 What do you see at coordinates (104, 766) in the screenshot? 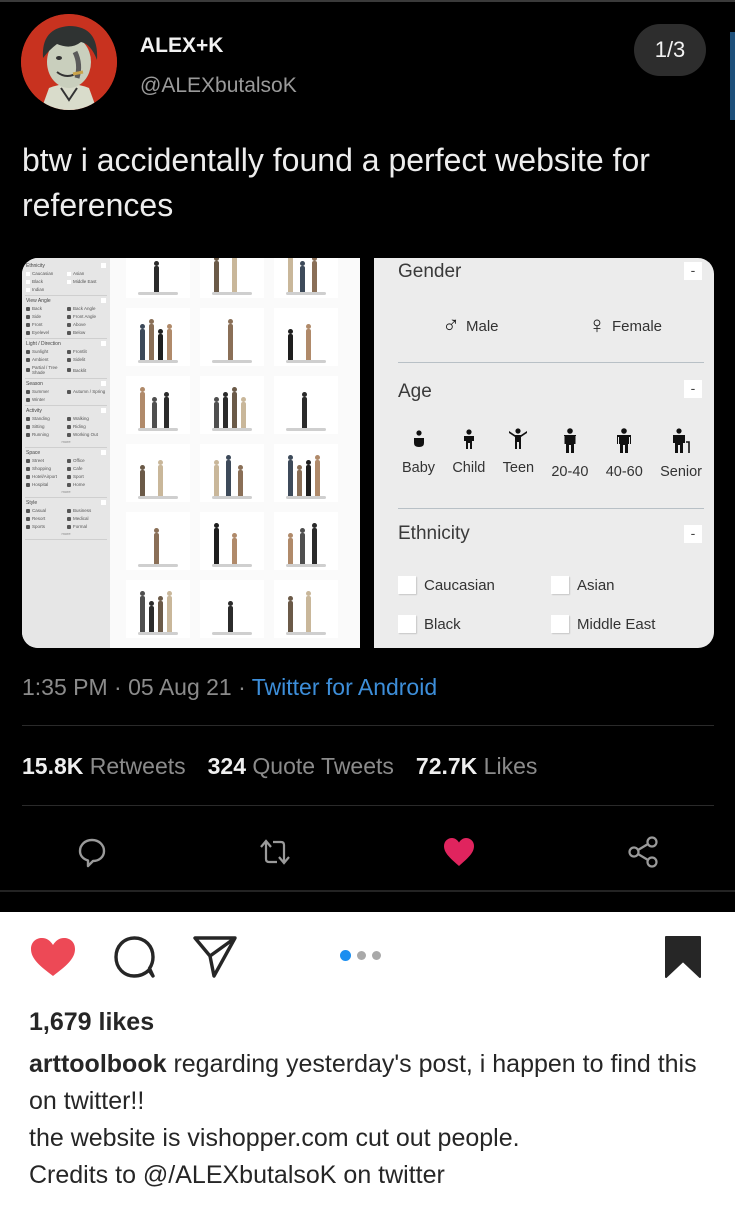
I see `retweets-stat: 15.8K Retweets` at bounding box center [104, 766].